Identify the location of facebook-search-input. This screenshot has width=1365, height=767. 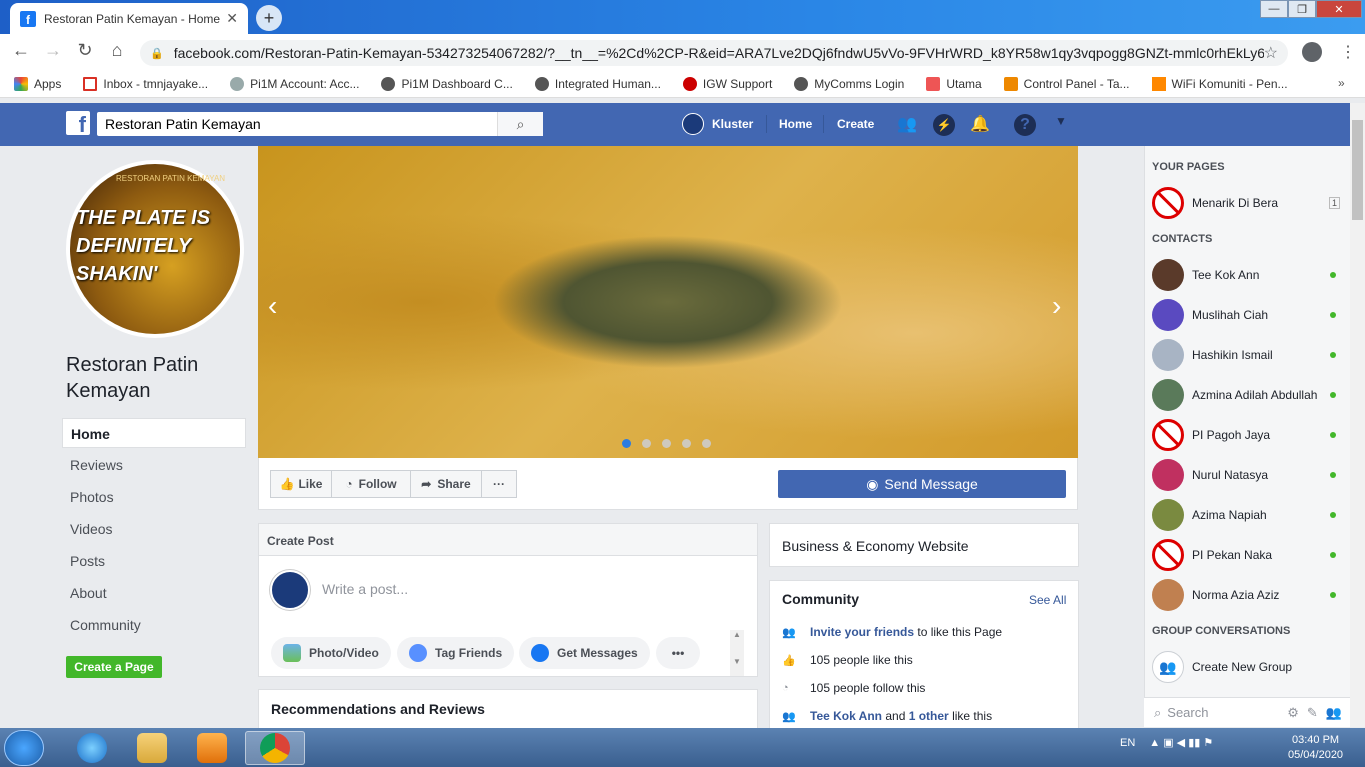
(301, 124).